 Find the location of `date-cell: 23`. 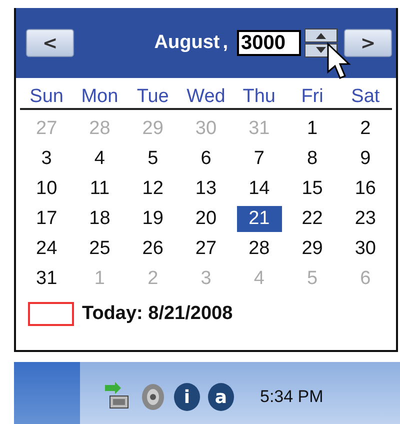

date-cell: 23 is located at coordinates (365, 219).